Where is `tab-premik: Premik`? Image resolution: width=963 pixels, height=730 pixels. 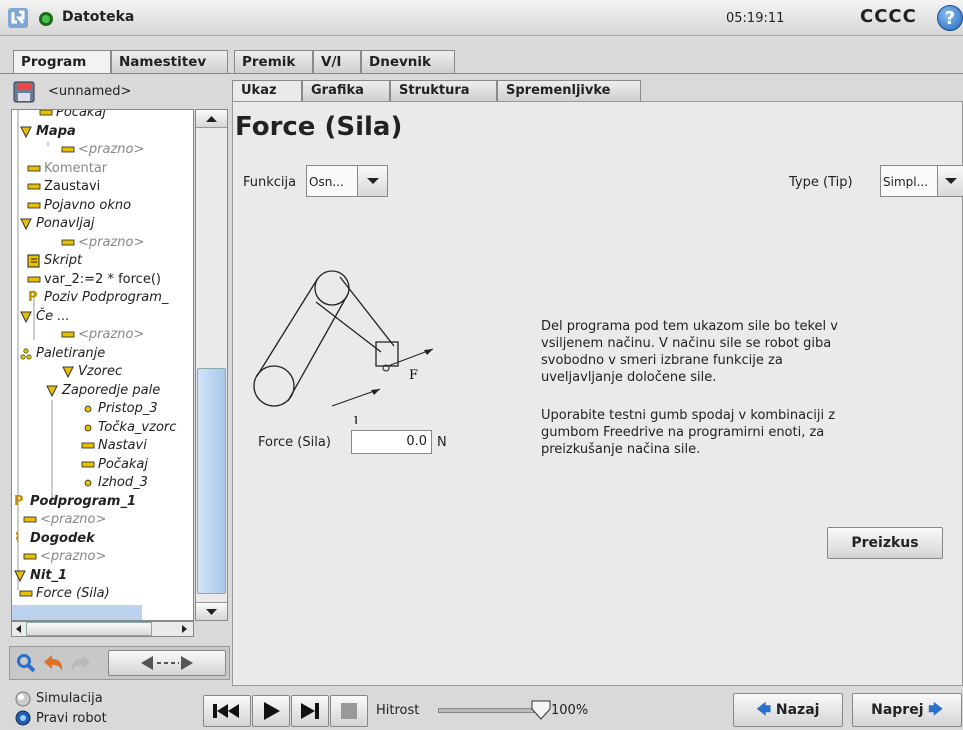
tab-premik: Premik is located at coordinates (273, 61).